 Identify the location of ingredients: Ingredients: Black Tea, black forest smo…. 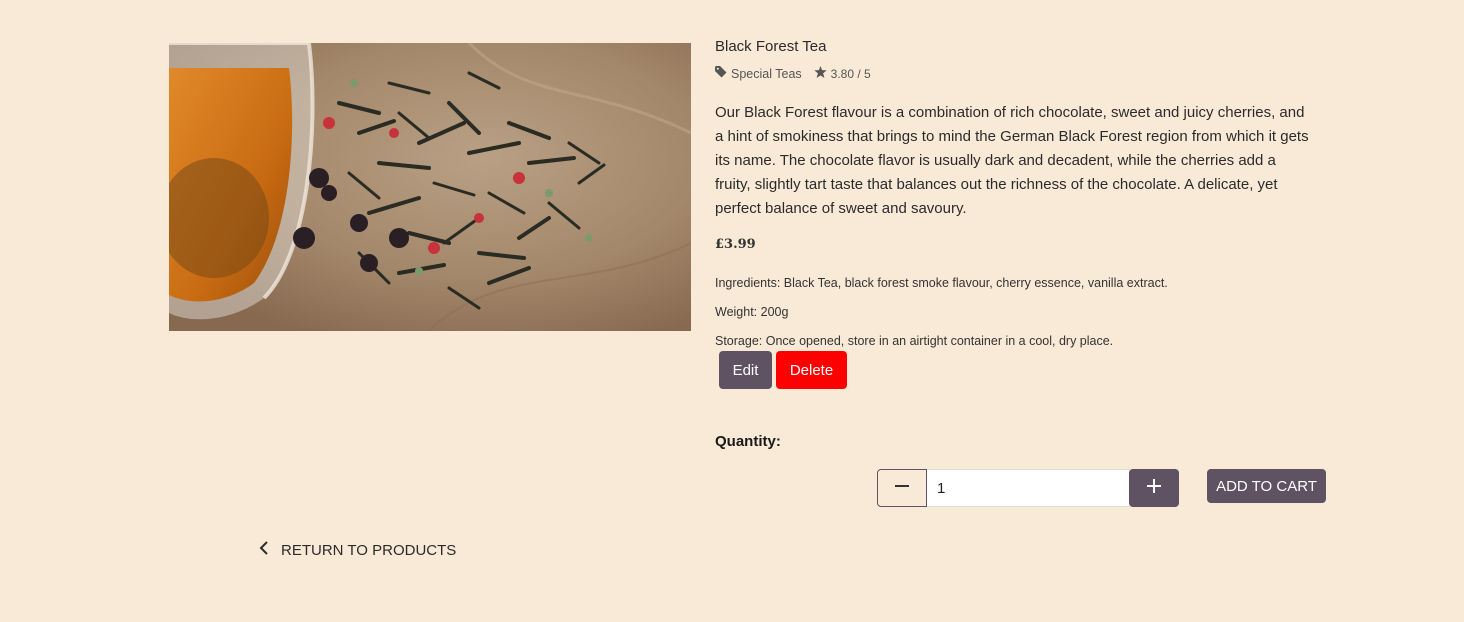
(941, 283).